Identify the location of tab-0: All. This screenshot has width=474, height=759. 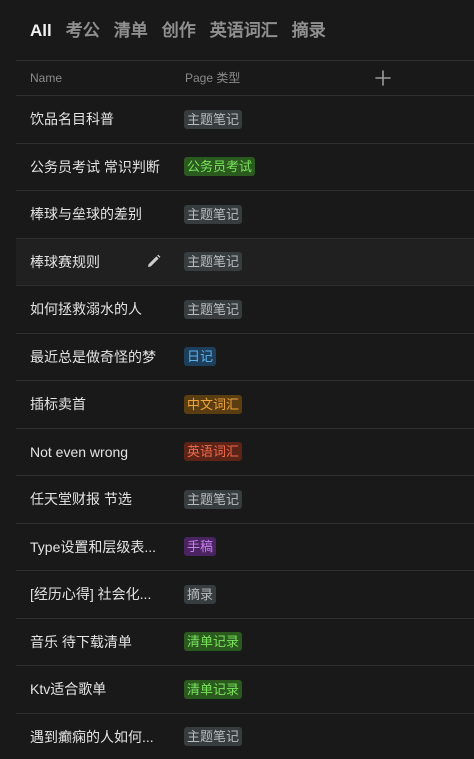
(41, 31).